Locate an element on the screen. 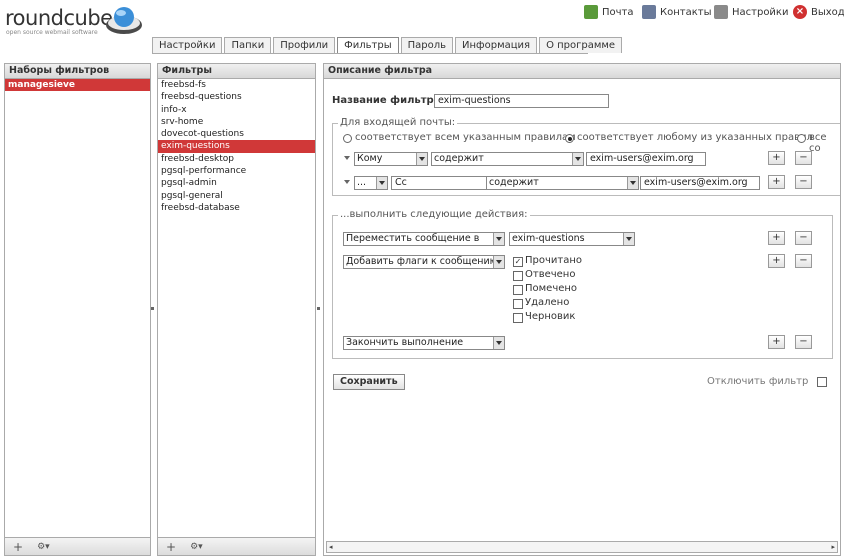  filtersets-footer: + ⚙▾ is located at coordinates (77, 546).